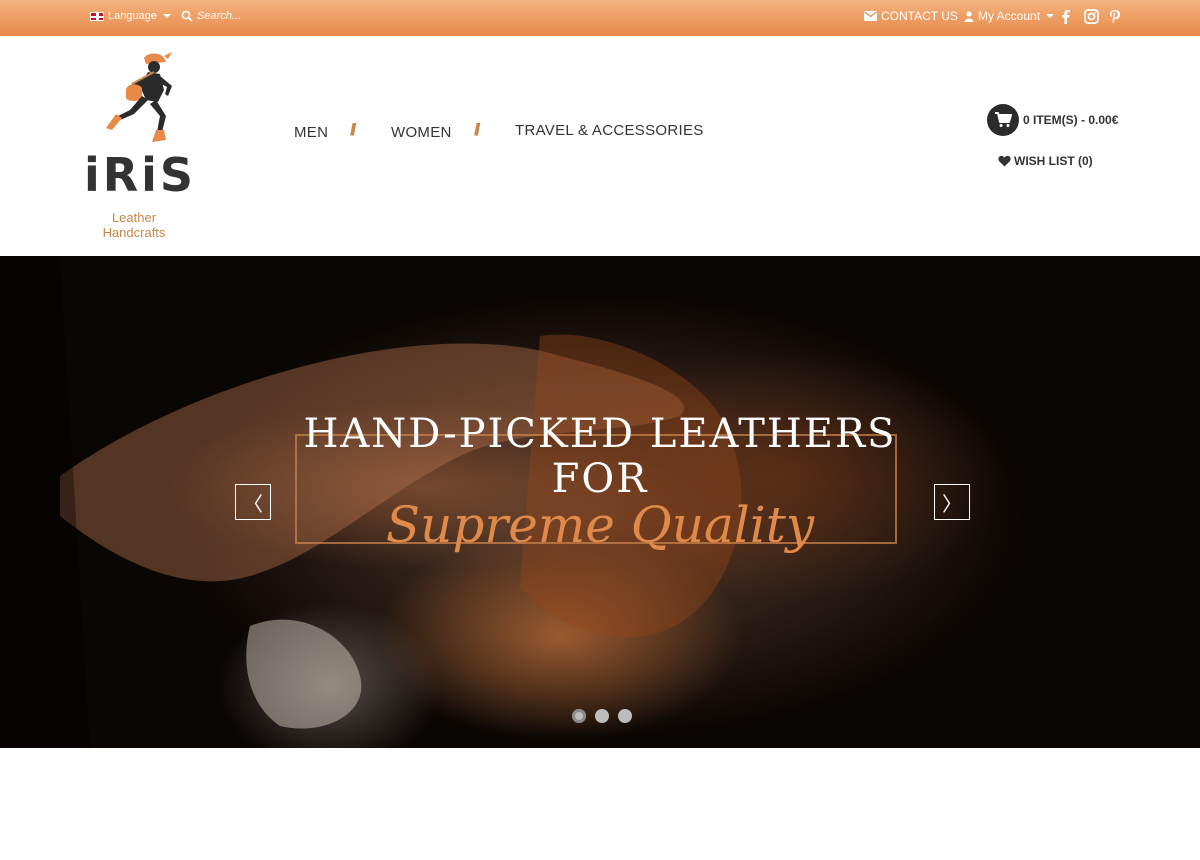  What do you see at coordinates (253, 502) in the screenshot?
I see `slider-prev-button: 〈` at bounding box center [253, 502].